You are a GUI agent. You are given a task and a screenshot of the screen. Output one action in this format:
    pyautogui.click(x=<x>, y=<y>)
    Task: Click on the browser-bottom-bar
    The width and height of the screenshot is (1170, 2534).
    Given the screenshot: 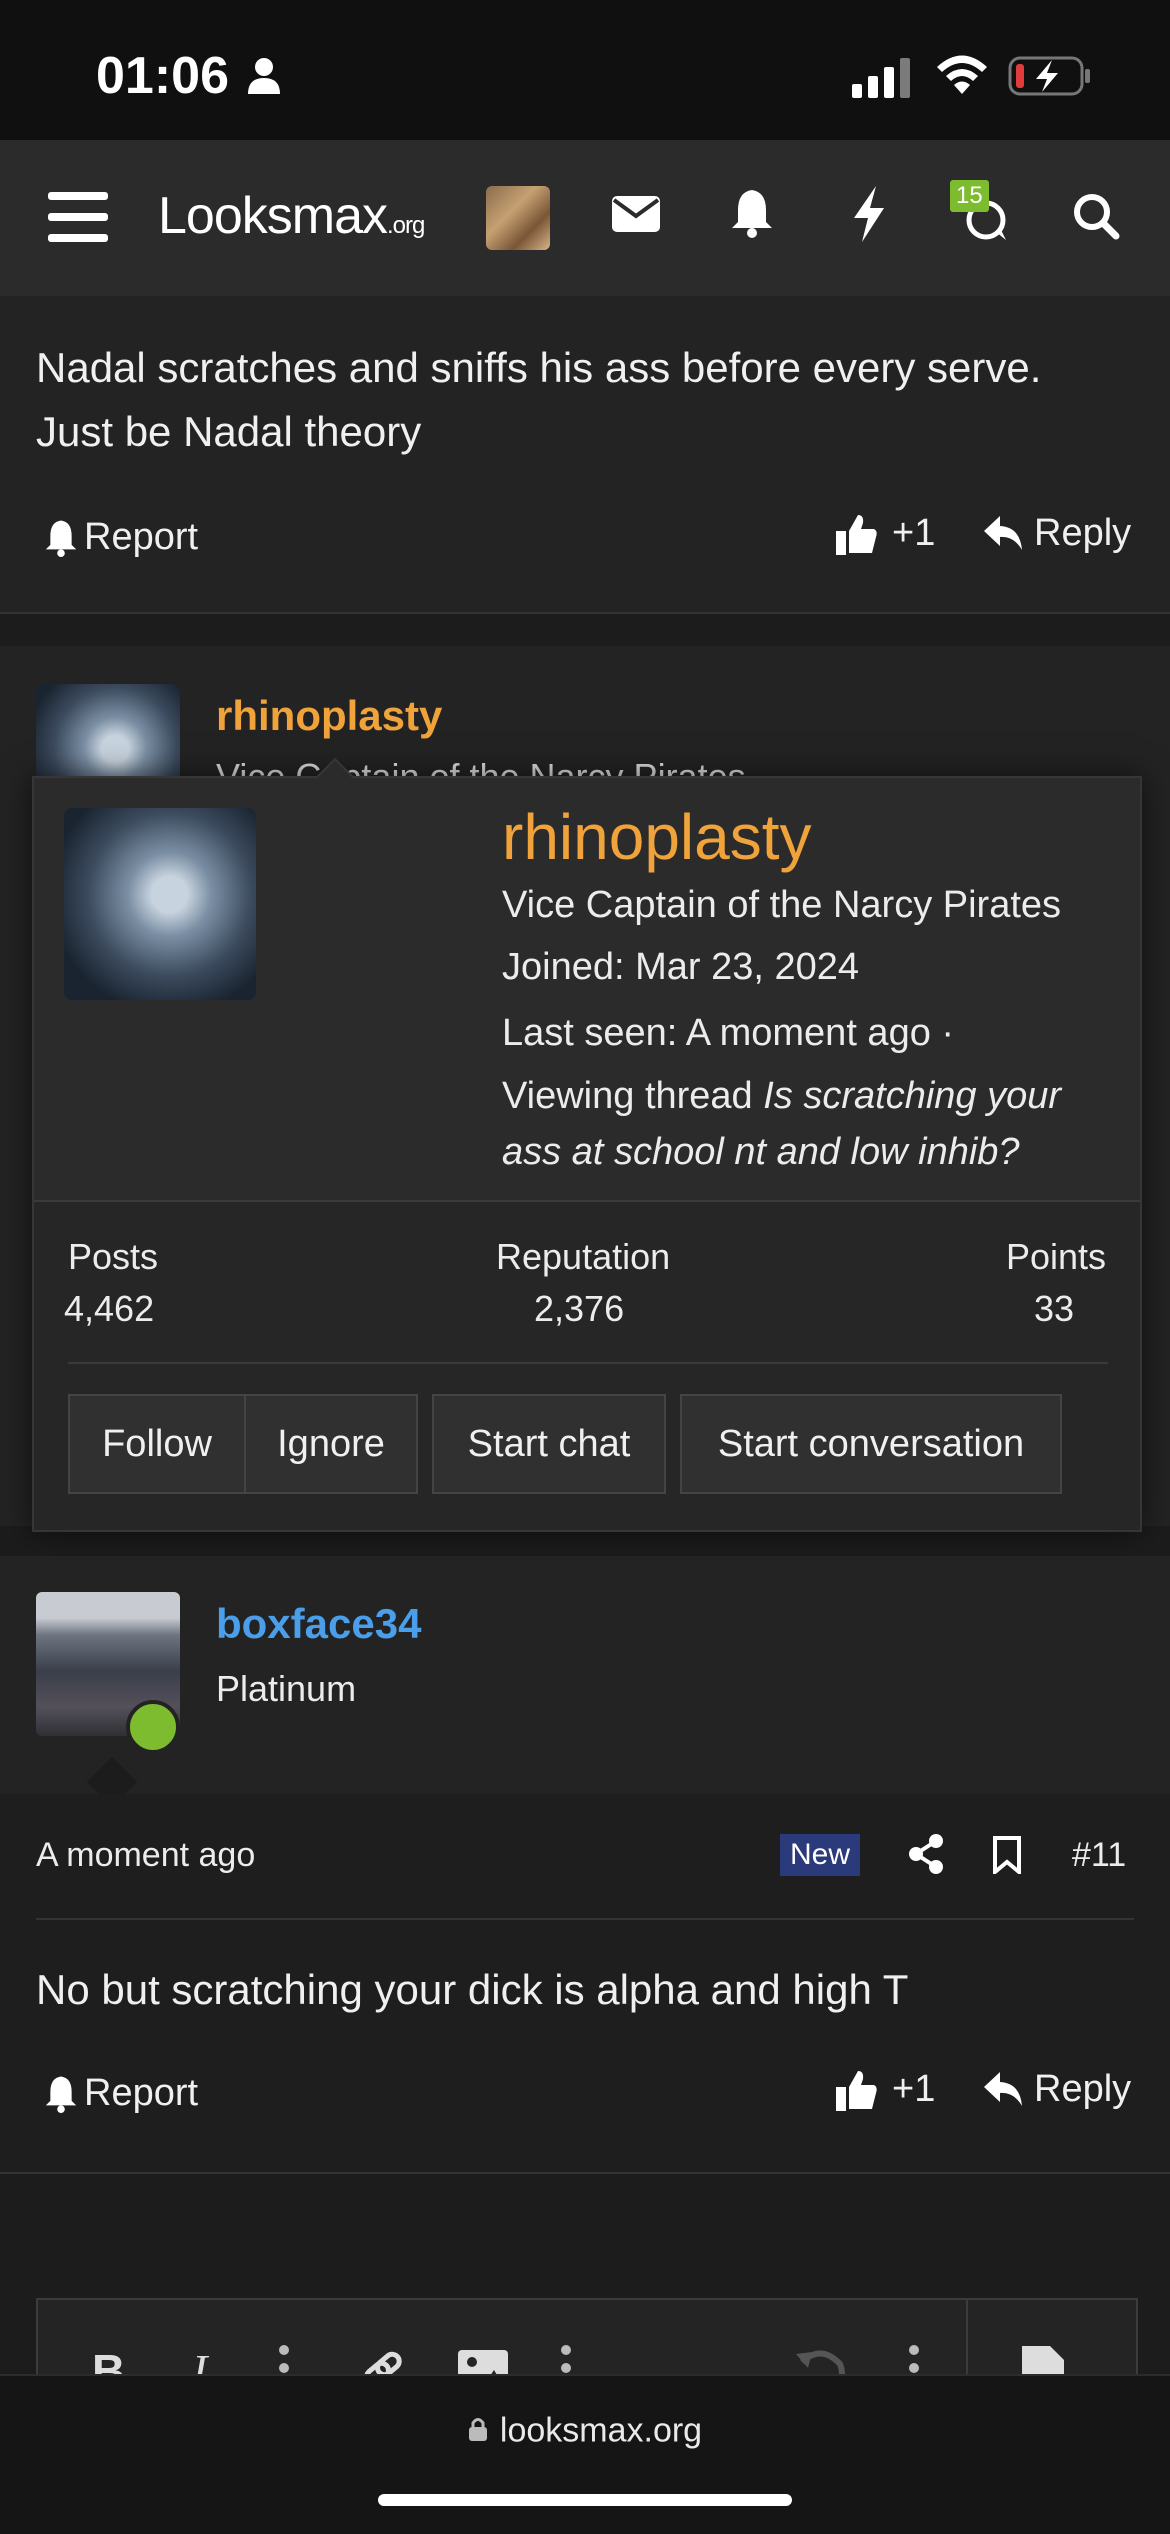 What is the action you would take?
    pyautogui.click(x=585, y=2454)
    